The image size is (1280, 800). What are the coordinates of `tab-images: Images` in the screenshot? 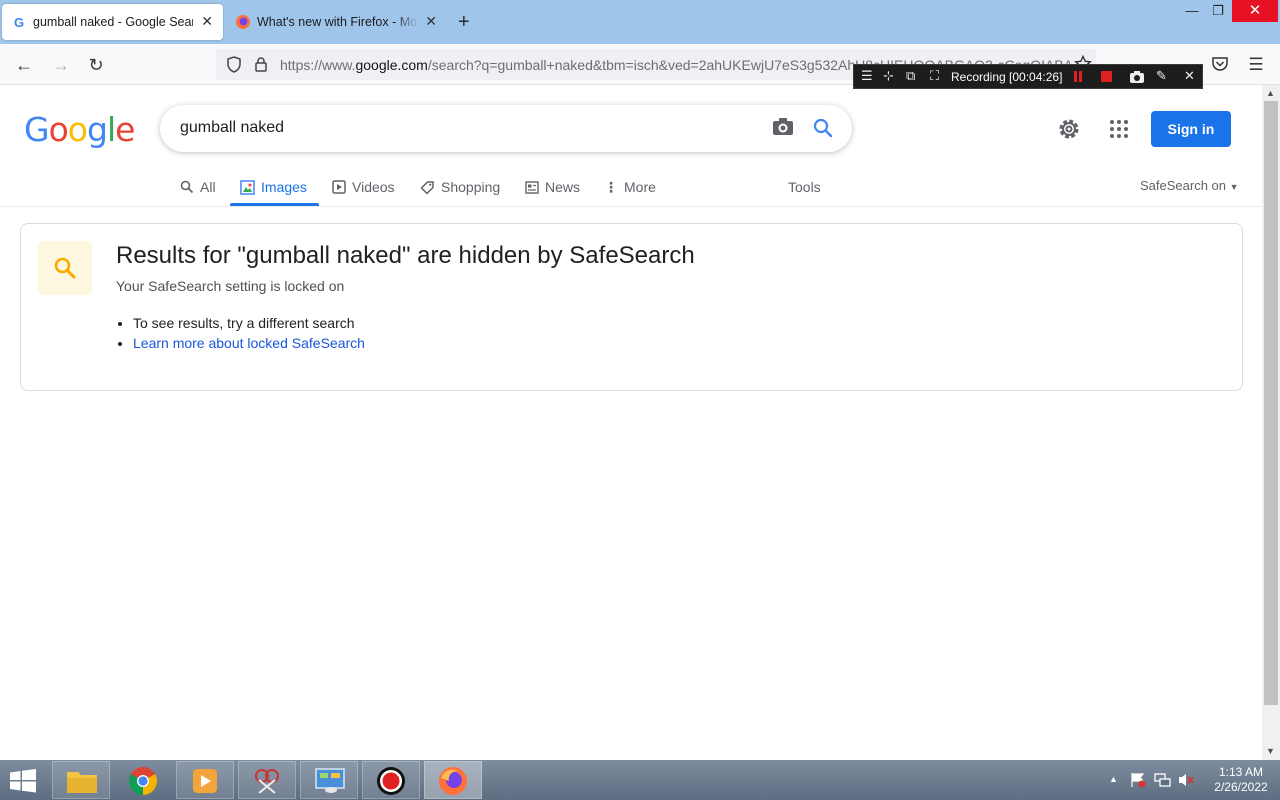 It's located at (273, 187).